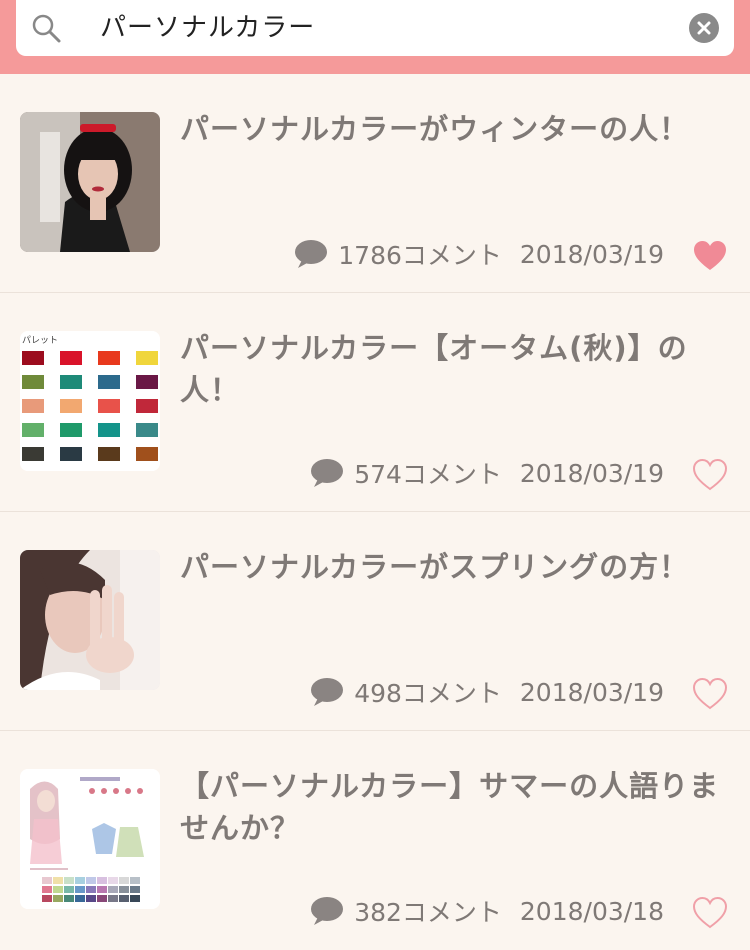  What do you see at coordinates (455, 567) in the screenshot?
I see `thread-title: パーソナルカラーがスプリングの方！` at bounding box center [455, 567].